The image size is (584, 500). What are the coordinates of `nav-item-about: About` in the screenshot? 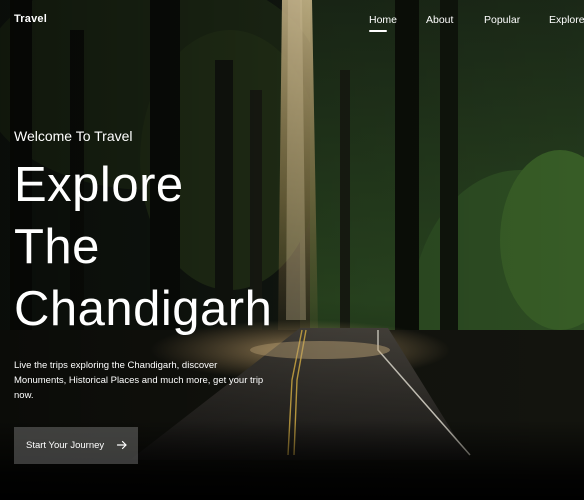 It's located at (439, 20).